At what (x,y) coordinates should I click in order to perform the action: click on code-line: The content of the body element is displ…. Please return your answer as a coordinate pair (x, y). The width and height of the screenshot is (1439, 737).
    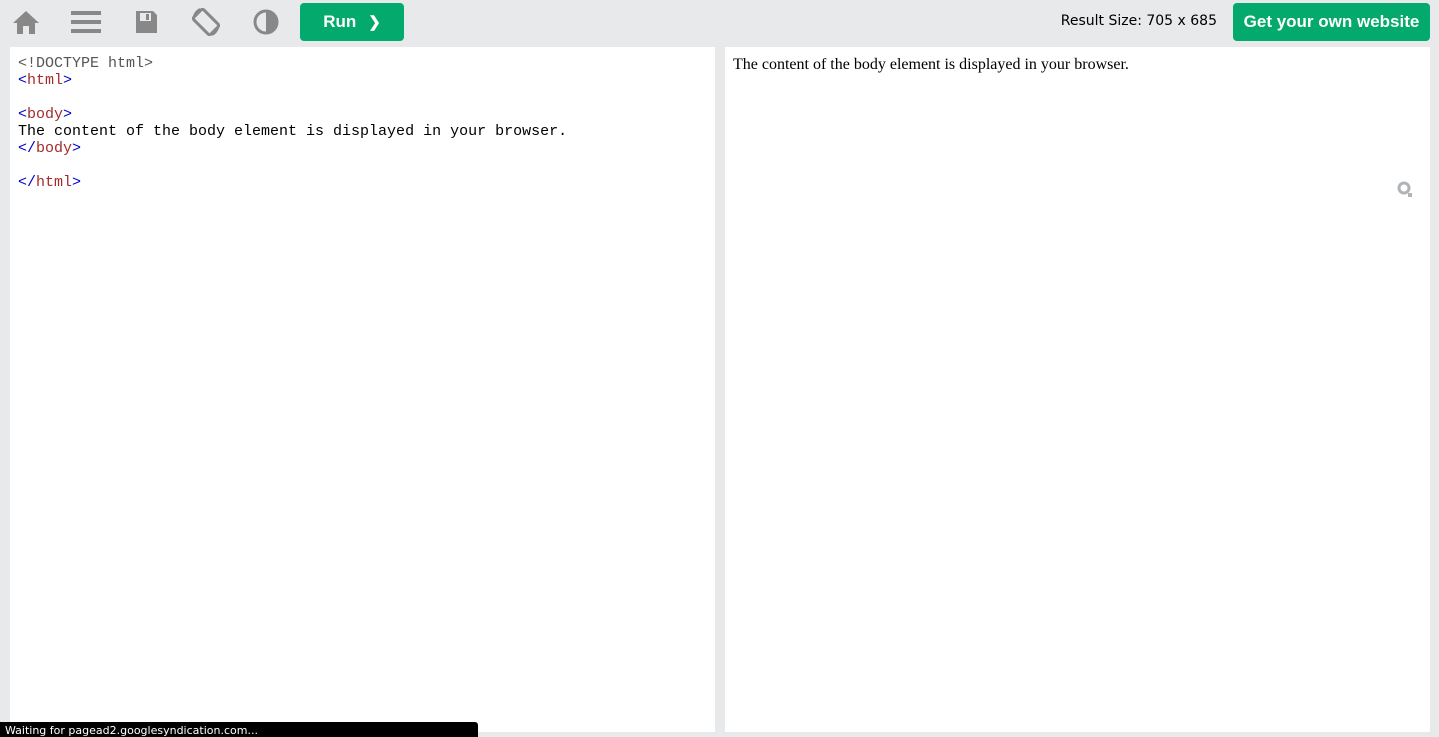
    Looking at the image, I should click on (362, 131).